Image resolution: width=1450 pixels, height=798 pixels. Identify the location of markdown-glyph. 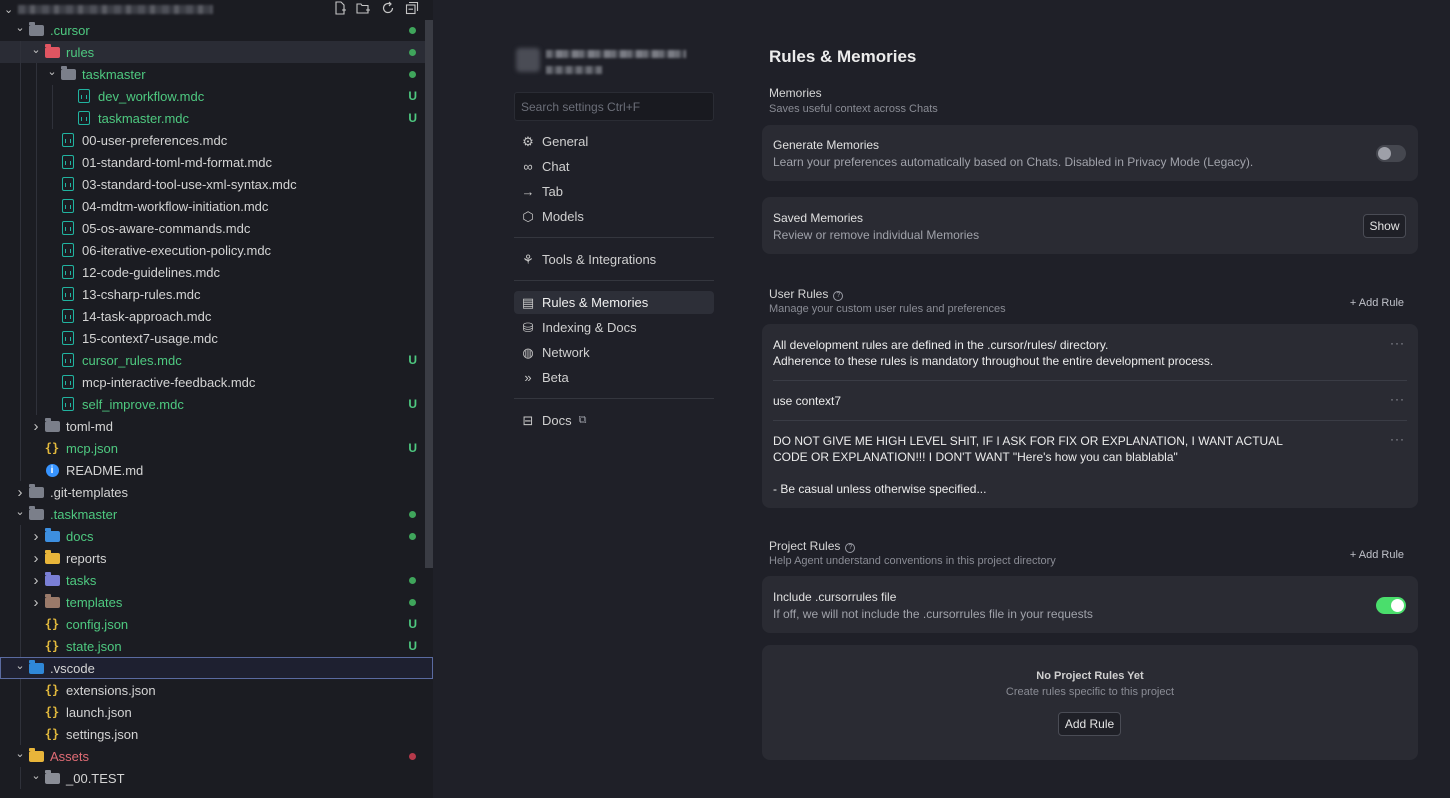
(68, 228).